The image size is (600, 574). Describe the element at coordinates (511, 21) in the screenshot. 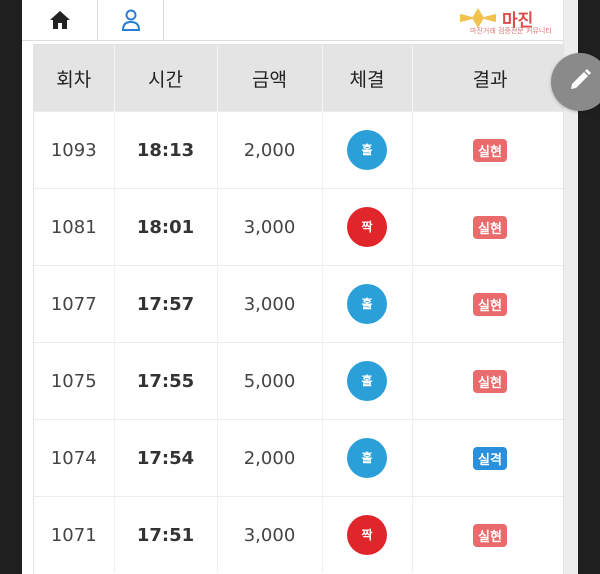

I see `site-logo: 마진 마진거래 검증전문 커뮤니티` at that location.